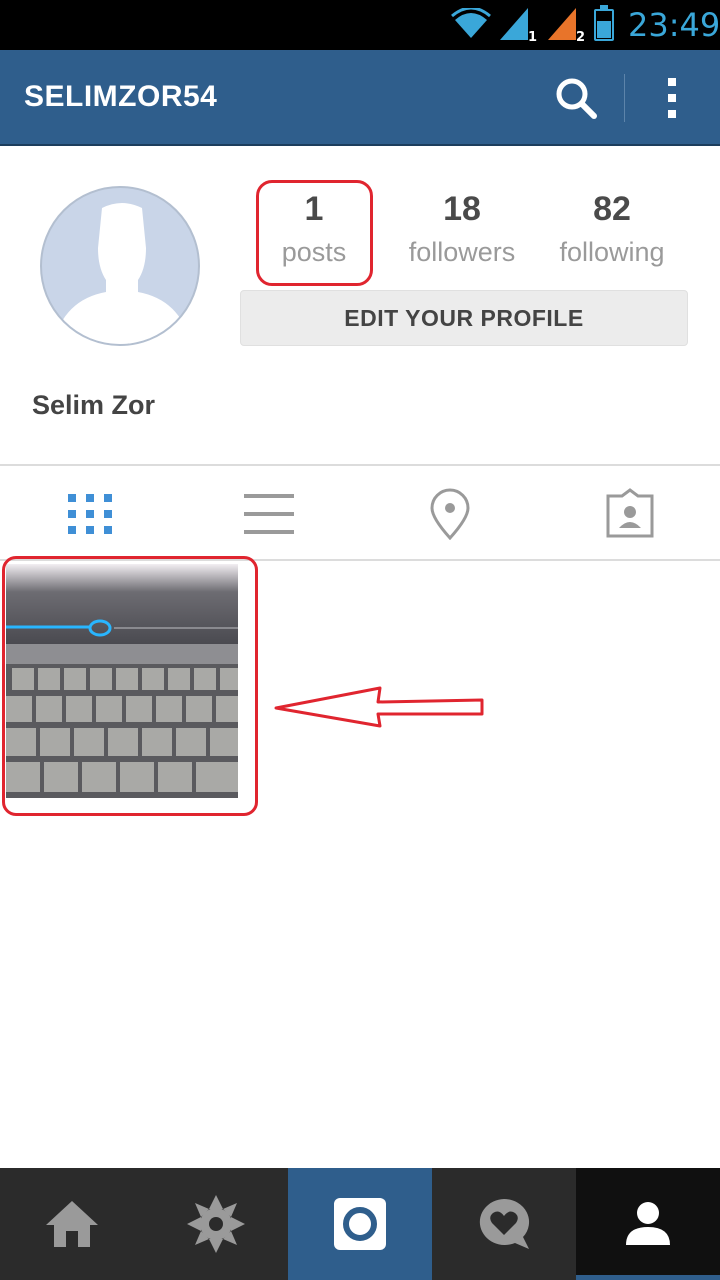 This screenshot has height=1280, width=720. I want to click on search-icon, so click(576, 98).